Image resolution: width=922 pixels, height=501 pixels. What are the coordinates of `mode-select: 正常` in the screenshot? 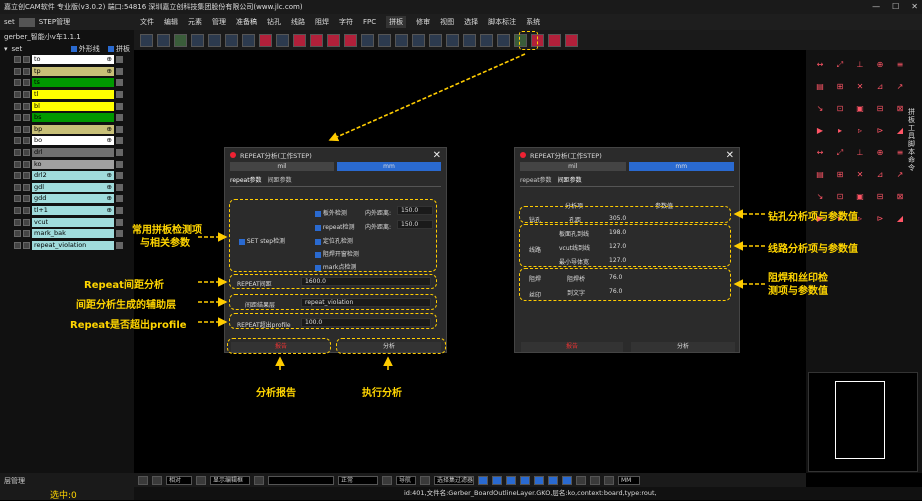 It's located at (358, 480).